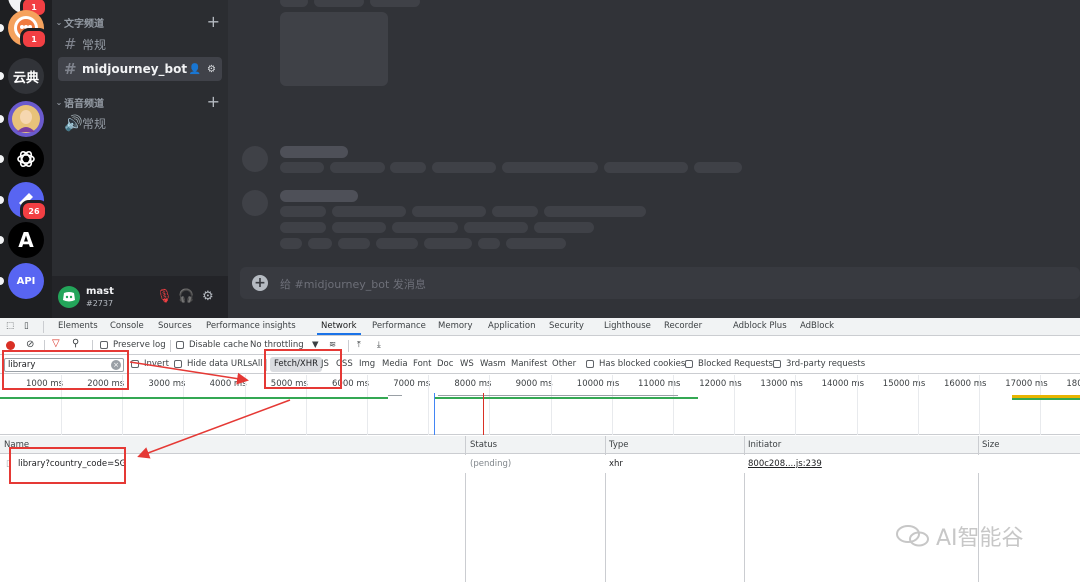  Describe the element at coordinates (395, 364) in the screenshot. I see `filter-type-media: Media` at that location.